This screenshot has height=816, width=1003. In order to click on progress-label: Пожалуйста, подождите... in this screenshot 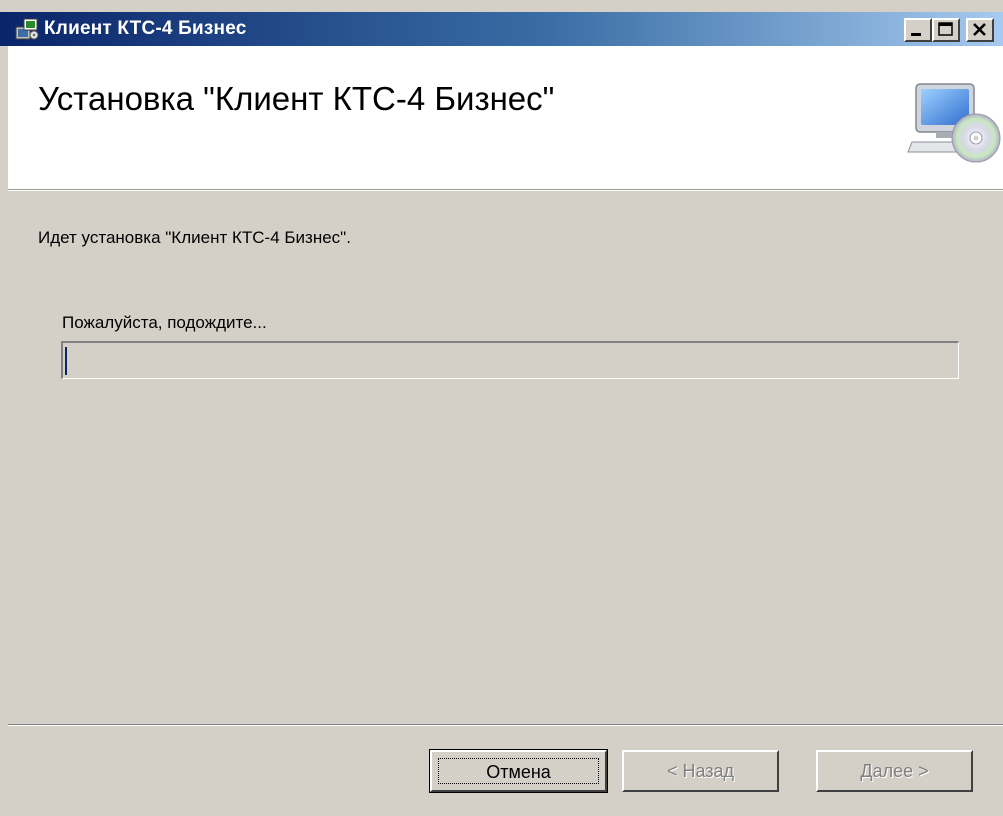, I will do `click(164, 322)`.